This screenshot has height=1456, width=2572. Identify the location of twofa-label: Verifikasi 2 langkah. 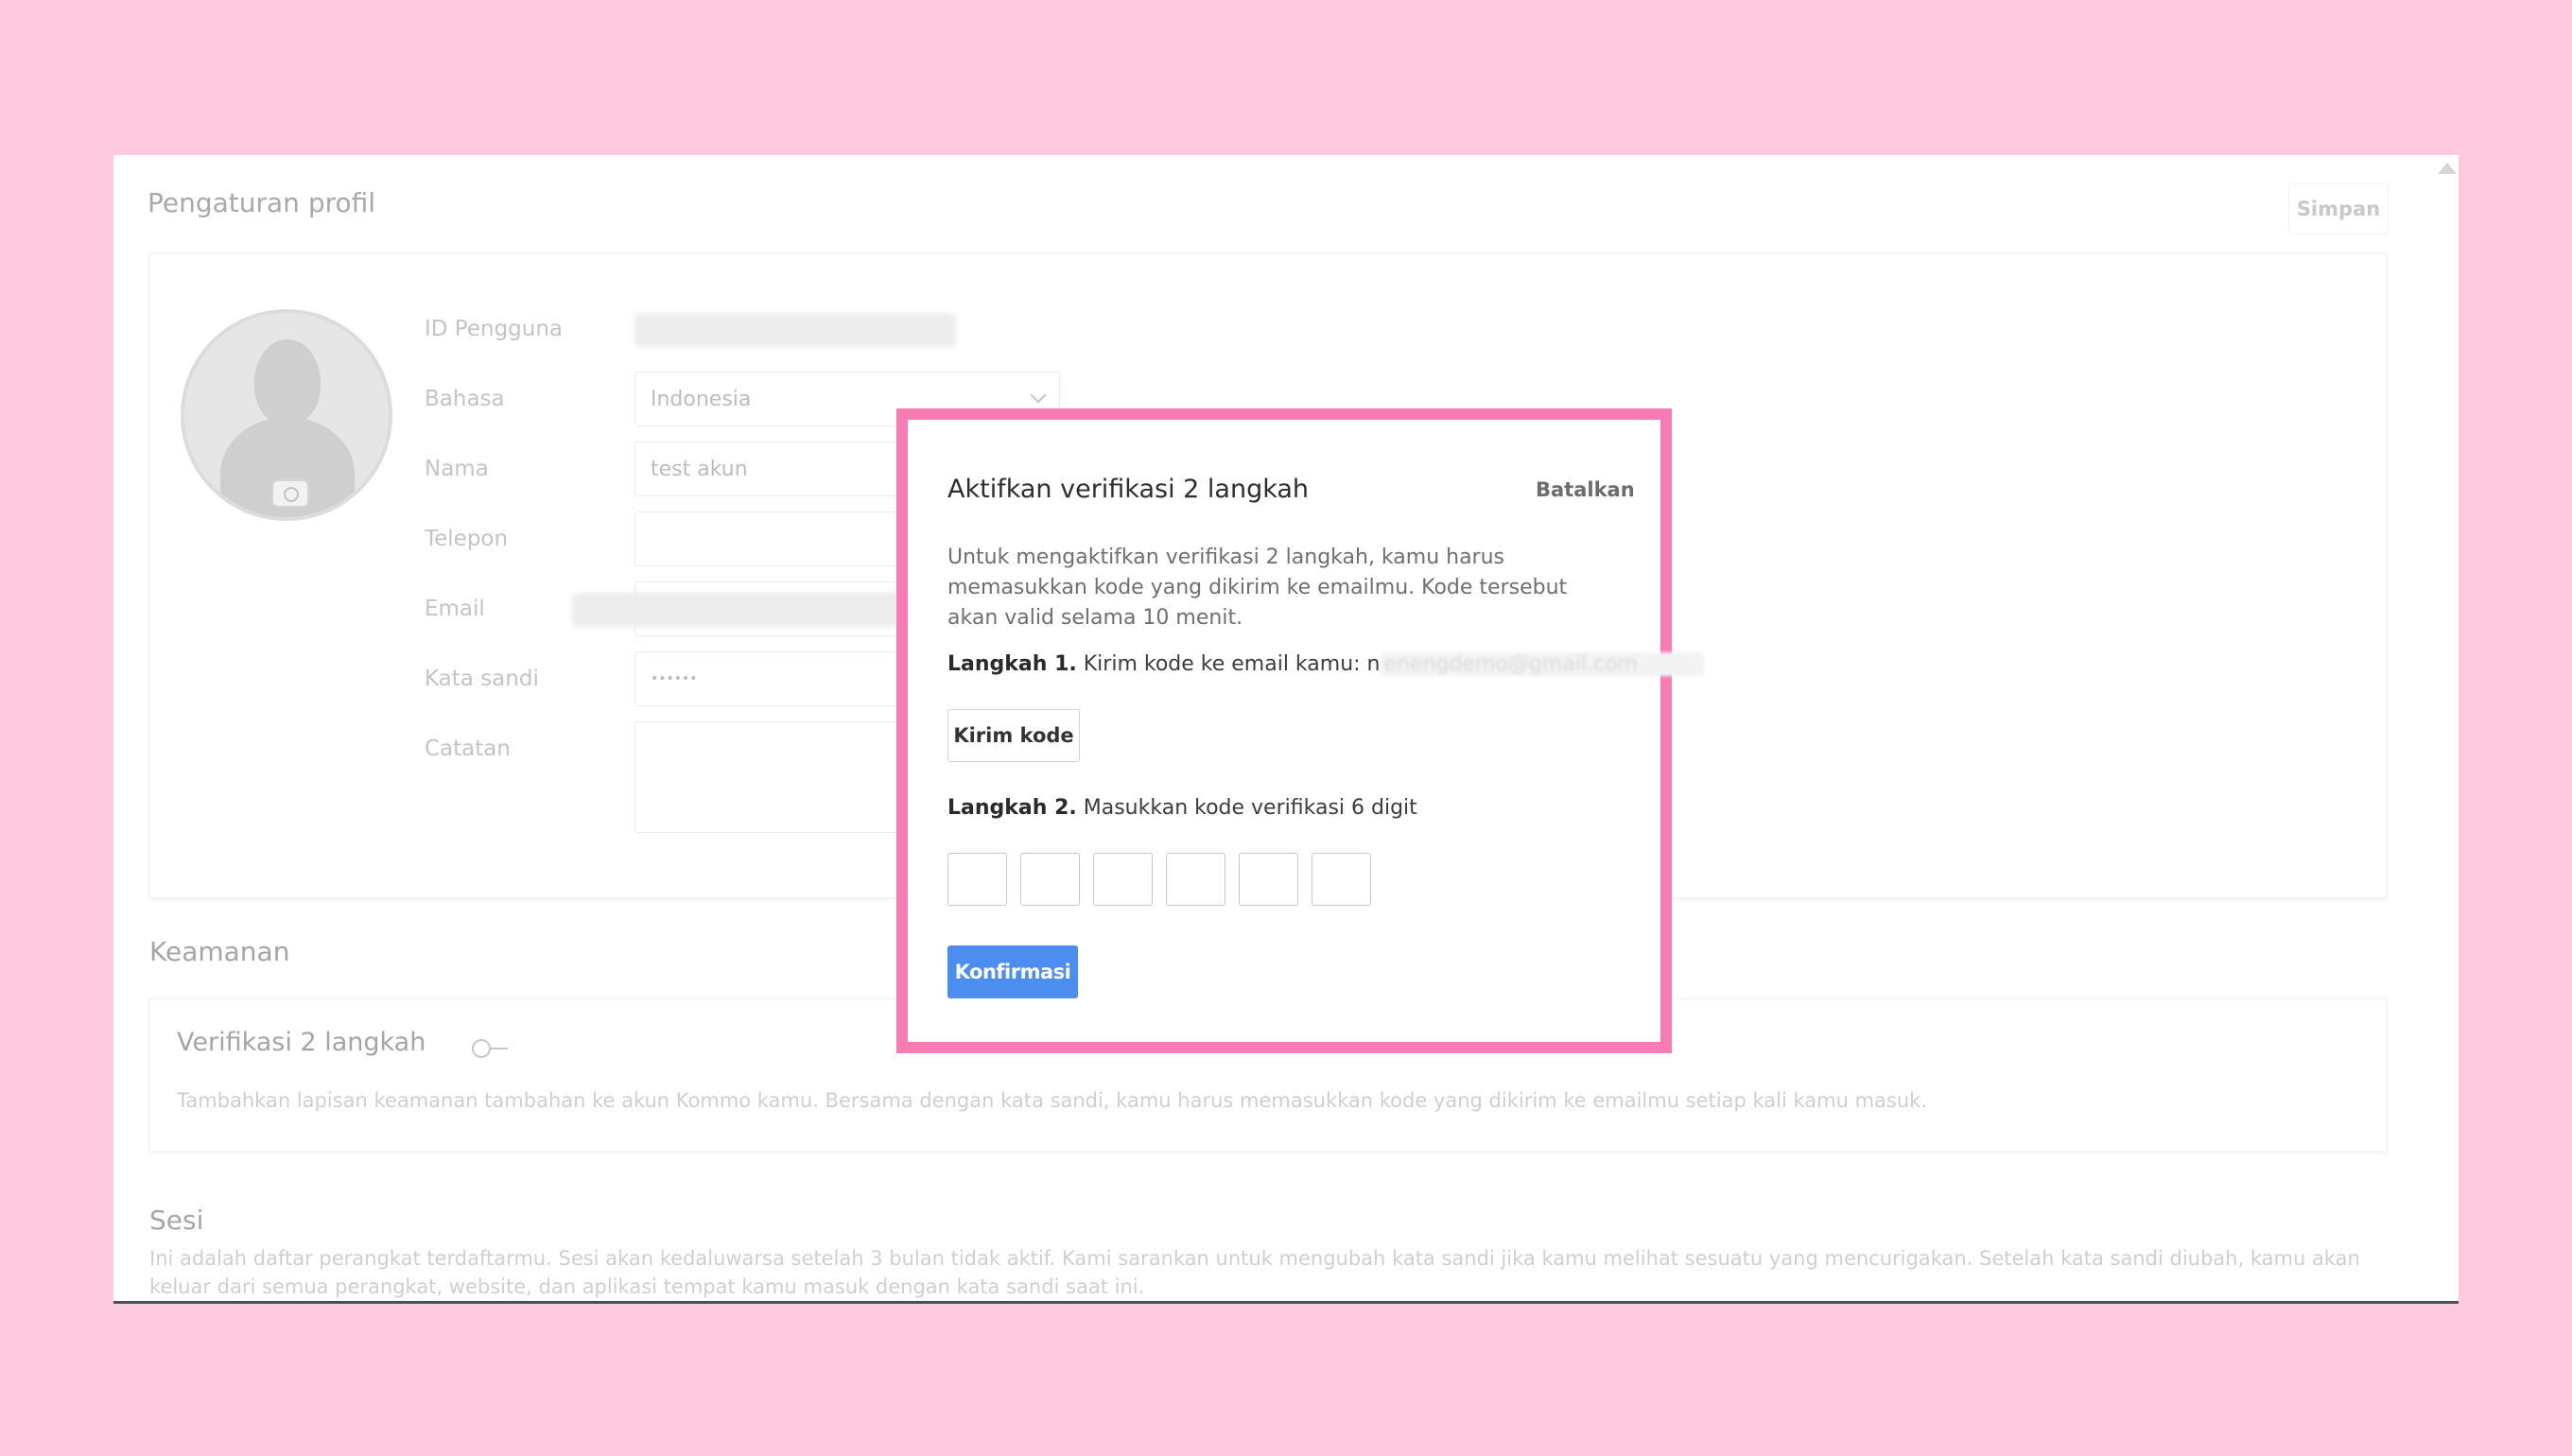
(301, 1042).